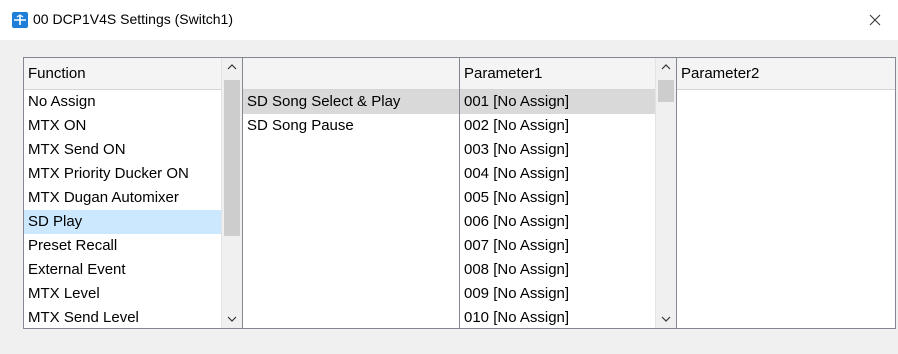 Image resolution: width=898 pixels, height=354 pixels. What do you see at coordinates (122, 174) in the screenshot?
I see `function-item-mtx-priority-ducker-on: MTX Priority Ducker ON` at bounding box center [122, 174].